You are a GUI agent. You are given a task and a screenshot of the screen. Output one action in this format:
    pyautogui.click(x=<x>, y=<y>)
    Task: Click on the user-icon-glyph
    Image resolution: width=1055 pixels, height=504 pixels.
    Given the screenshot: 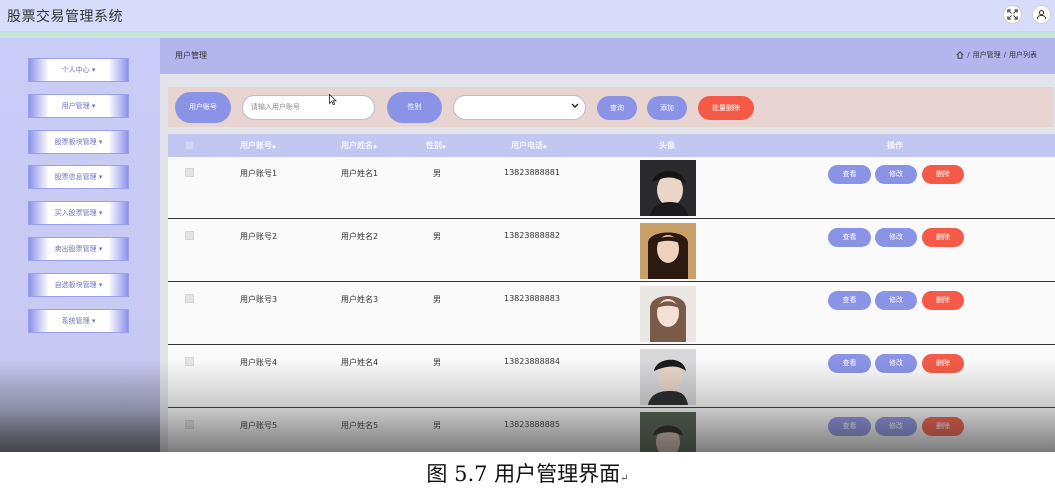 What is the action you would take?
    pyautogui.click(x=1041, y=15)
    